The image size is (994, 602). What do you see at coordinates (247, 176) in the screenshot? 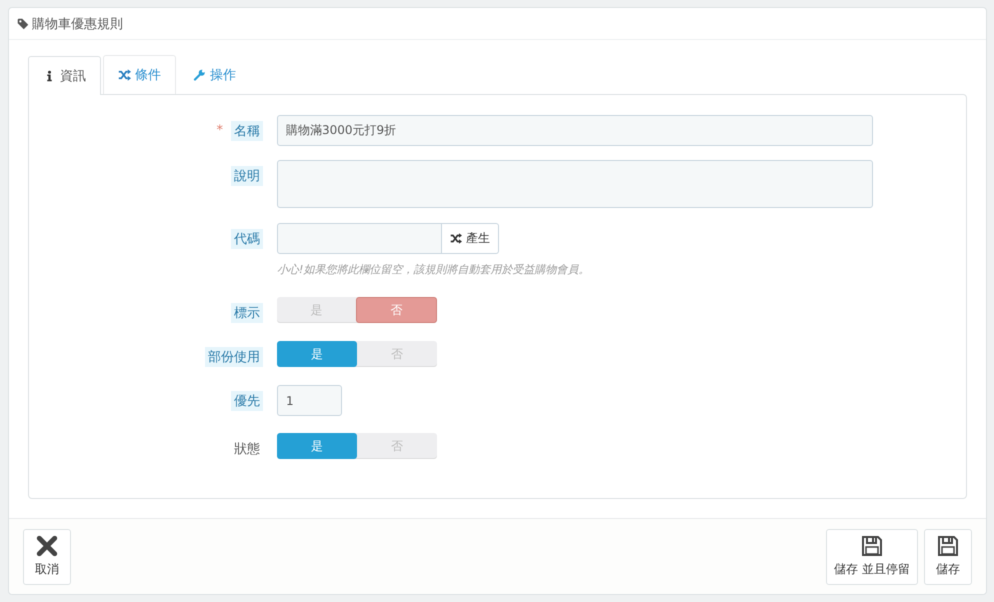
I see `field-label: 說明` at bounding box center [247, 176].